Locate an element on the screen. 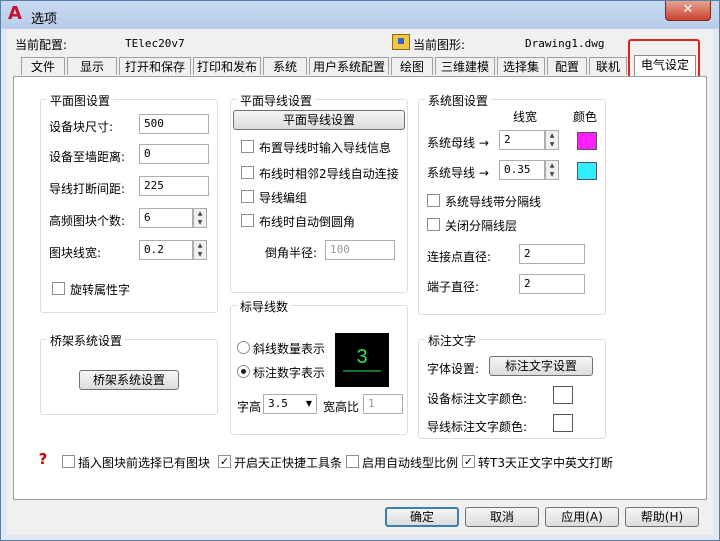 The width and height of the screenshot is (720, 541). color-header: 颜色 is located at coordinates (585, 117).